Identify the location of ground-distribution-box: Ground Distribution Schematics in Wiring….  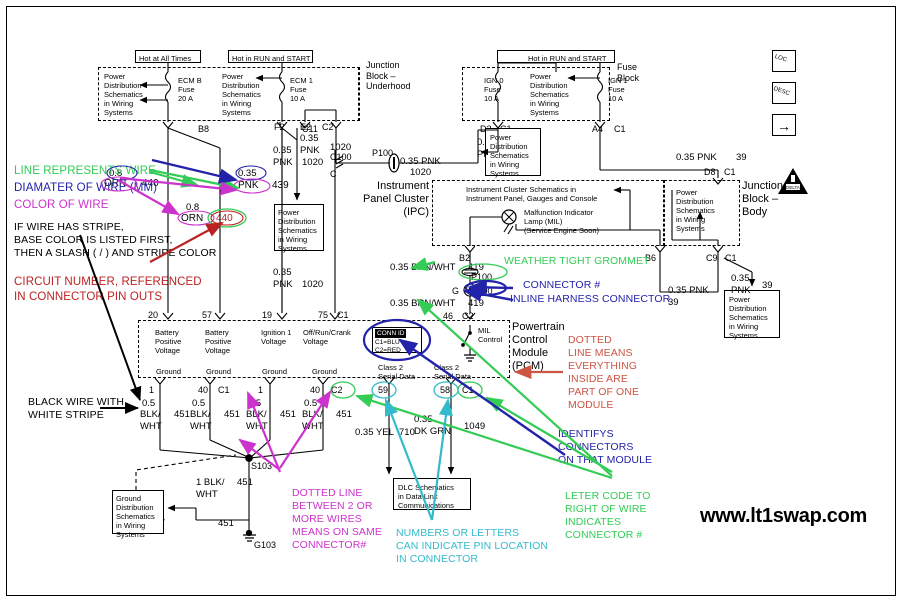
(138, 514).